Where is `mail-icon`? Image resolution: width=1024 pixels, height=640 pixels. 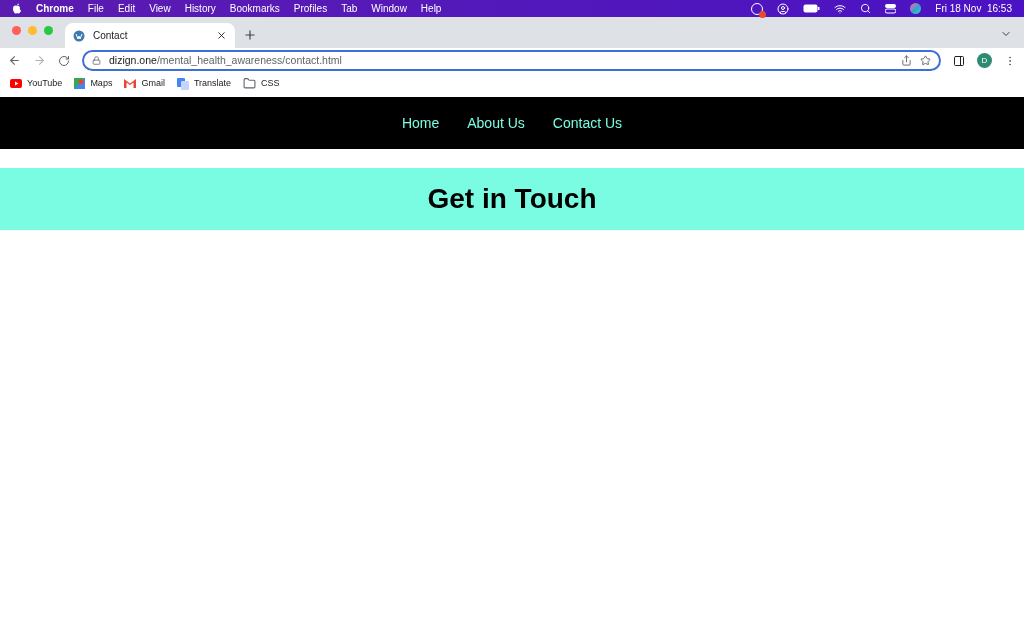
mail-icon is located at coordinates (130, 83).